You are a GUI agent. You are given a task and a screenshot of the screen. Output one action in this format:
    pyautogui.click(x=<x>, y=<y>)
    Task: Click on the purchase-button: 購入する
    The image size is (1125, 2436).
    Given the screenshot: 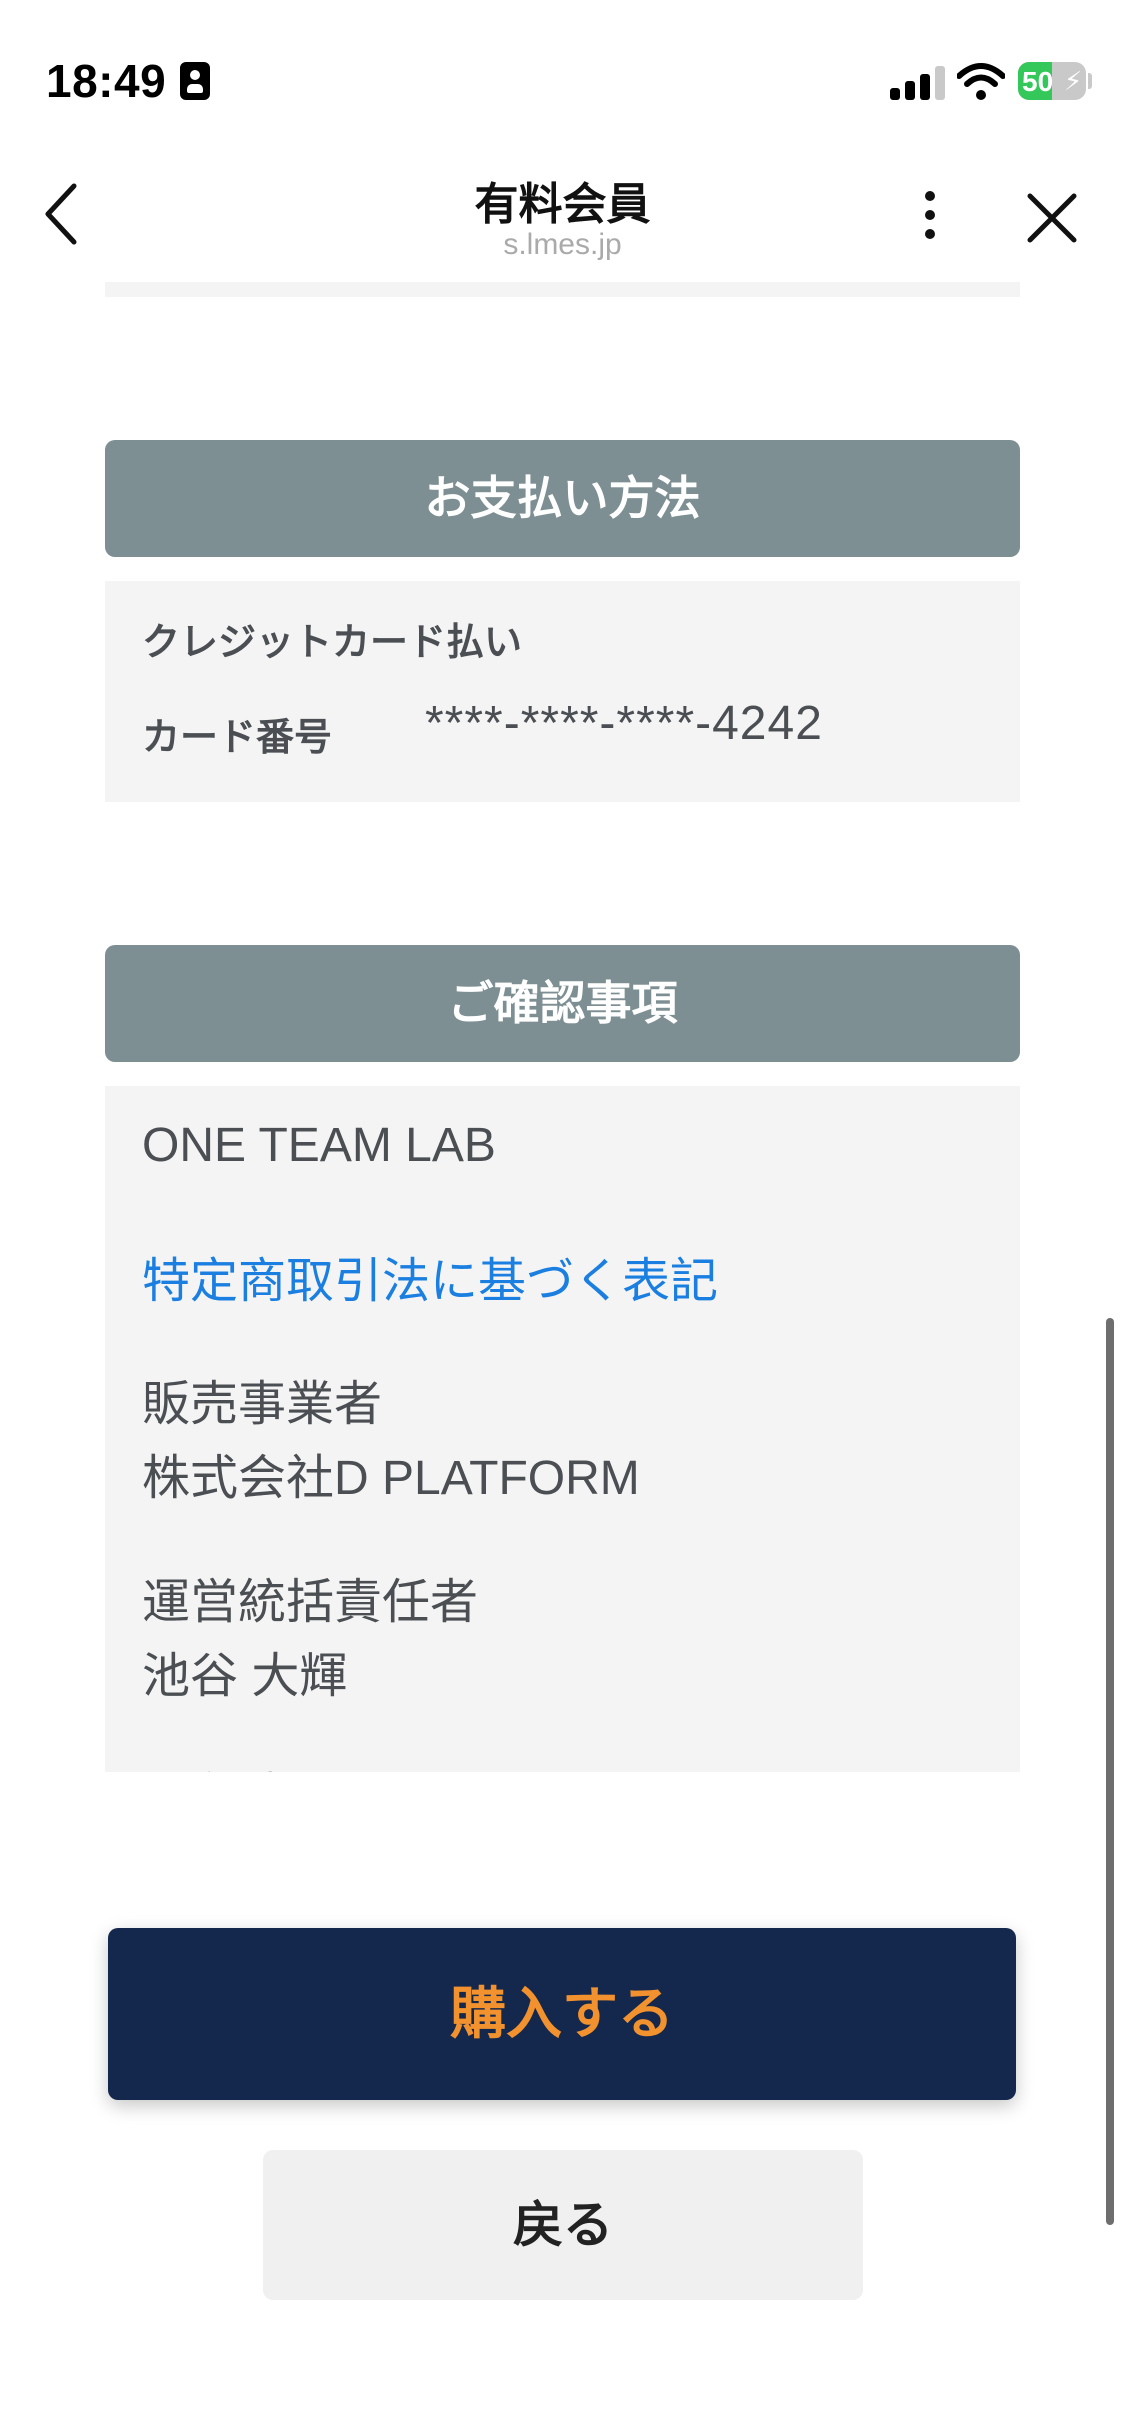 What is the action you would take?
    pyautogui.click(x=562, y=2014)
    